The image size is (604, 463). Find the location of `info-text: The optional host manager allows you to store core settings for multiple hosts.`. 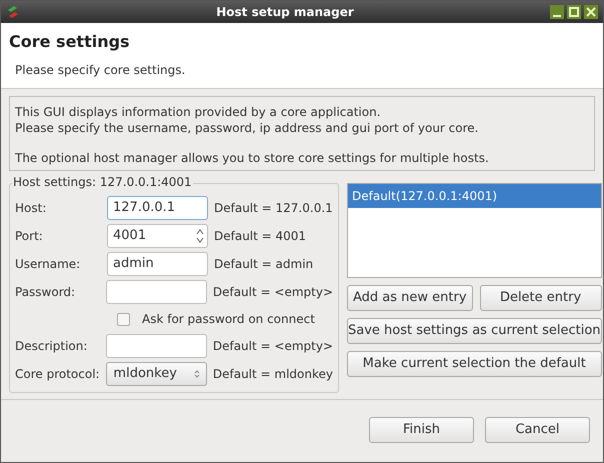

info-text: The optional host manager allows you to store core settings for multiple hosts. is located at coordinates (252, 158).